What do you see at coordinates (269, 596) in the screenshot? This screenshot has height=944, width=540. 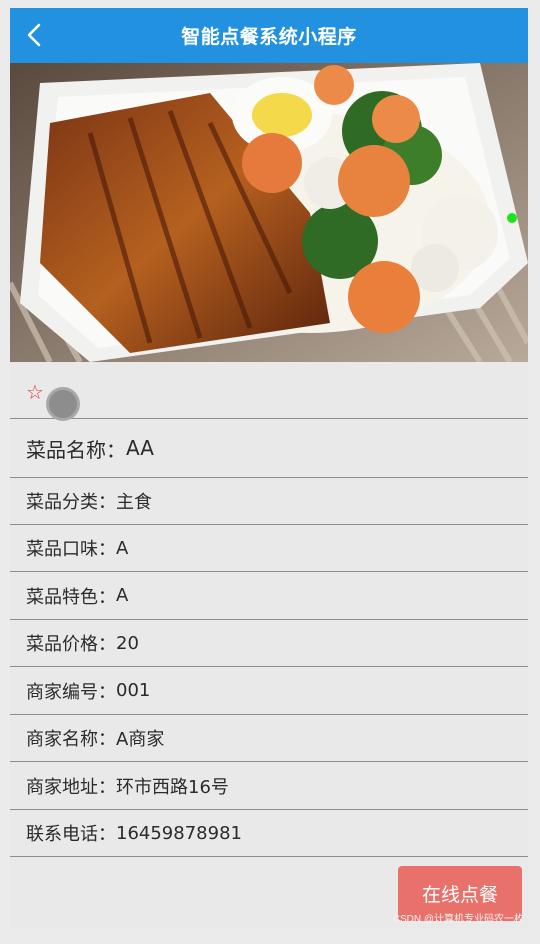 I see `detail-row-feature: 菜品特色： A` at bounding box center [269, 596].